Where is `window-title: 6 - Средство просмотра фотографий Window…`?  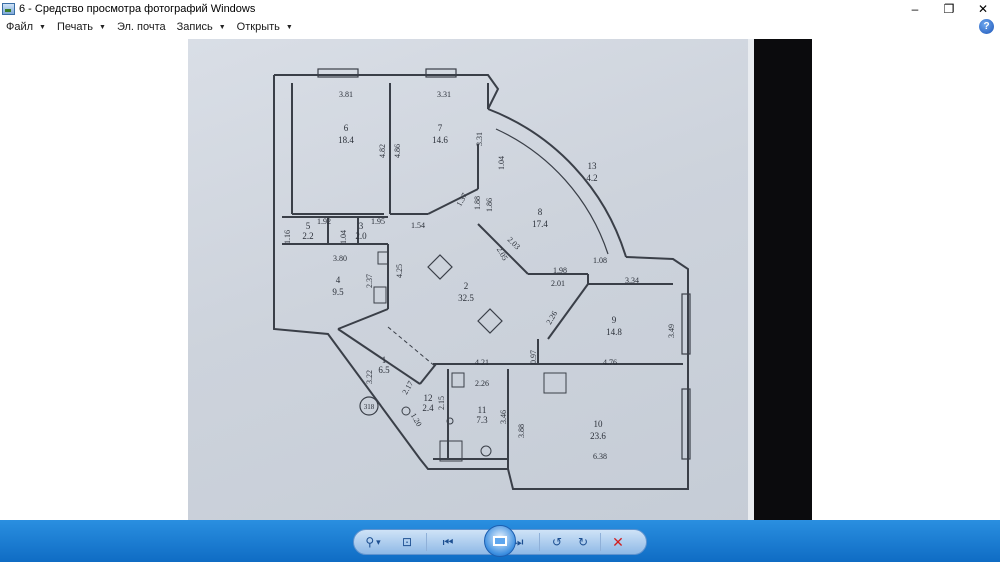 window-title: 6 - Средство просмотра фотографий Window… is located at coordinates (137, 8).